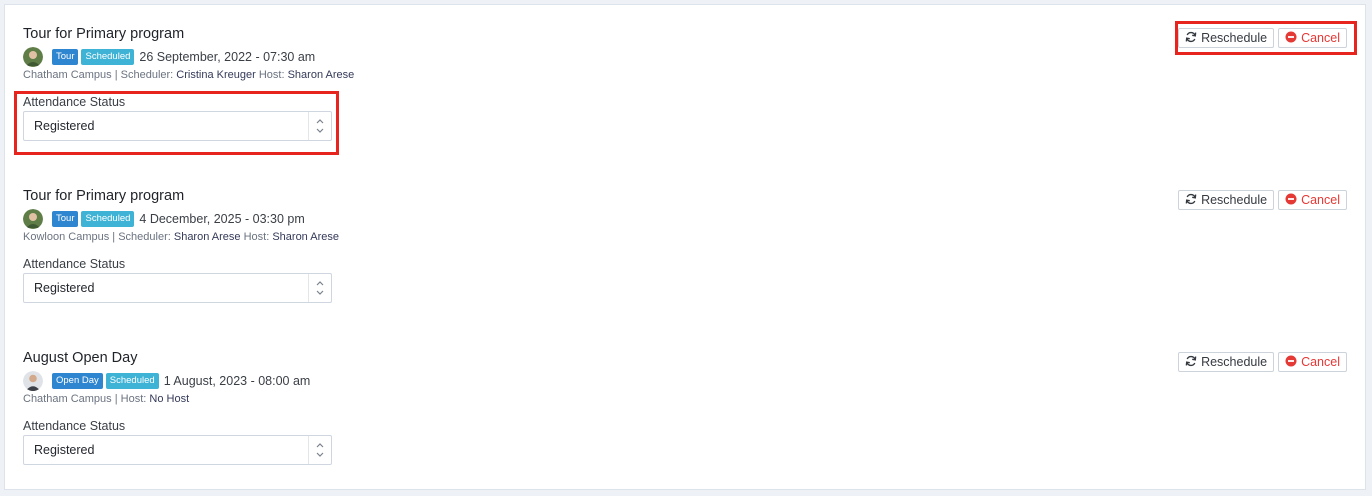 The height and width of the screenshot is (496, 1372). I want to click on event-datetime: 26 September, 2022 - 07:30 am, so click(227, 57).